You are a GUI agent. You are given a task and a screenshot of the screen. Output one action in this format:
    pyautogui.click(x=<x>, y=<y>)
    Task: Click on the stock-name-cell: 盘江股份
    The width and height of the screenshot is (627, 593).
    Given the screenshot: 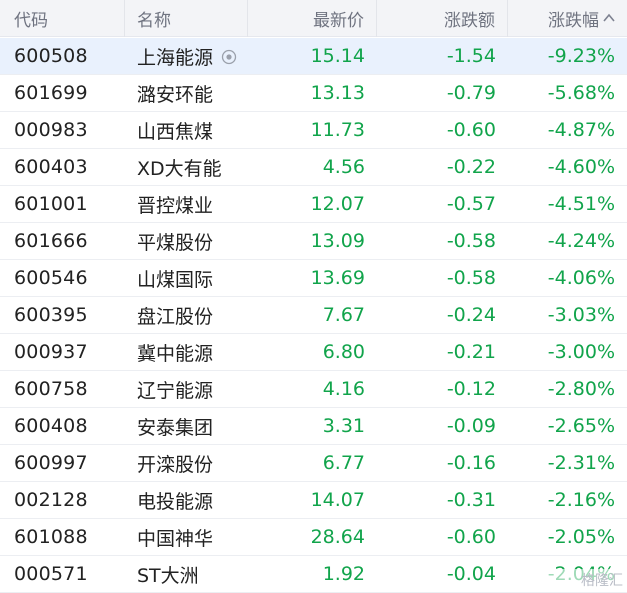 What is the action you would take?
    pyautogui.click(x=186, y=315)
    